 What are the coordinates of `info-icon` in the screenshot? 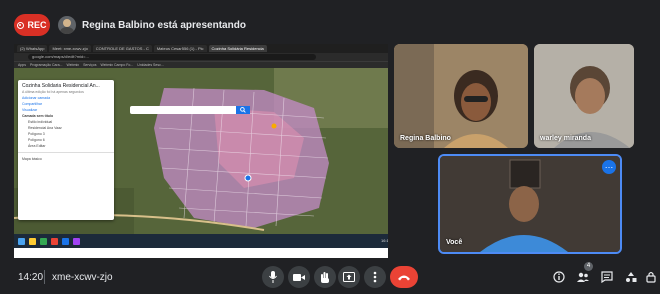 It's located at (559, 277).